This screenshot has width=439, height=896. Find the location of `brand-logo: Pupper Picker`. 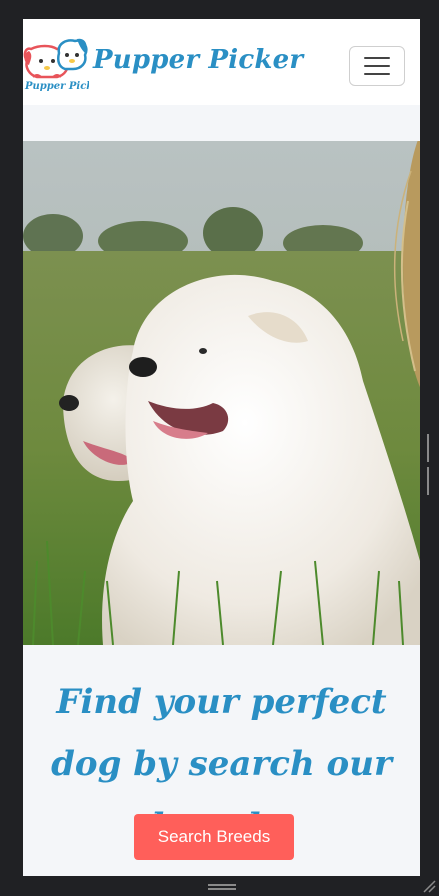

brand-logo: Pupper Picker is located at coordinates (64, 64).